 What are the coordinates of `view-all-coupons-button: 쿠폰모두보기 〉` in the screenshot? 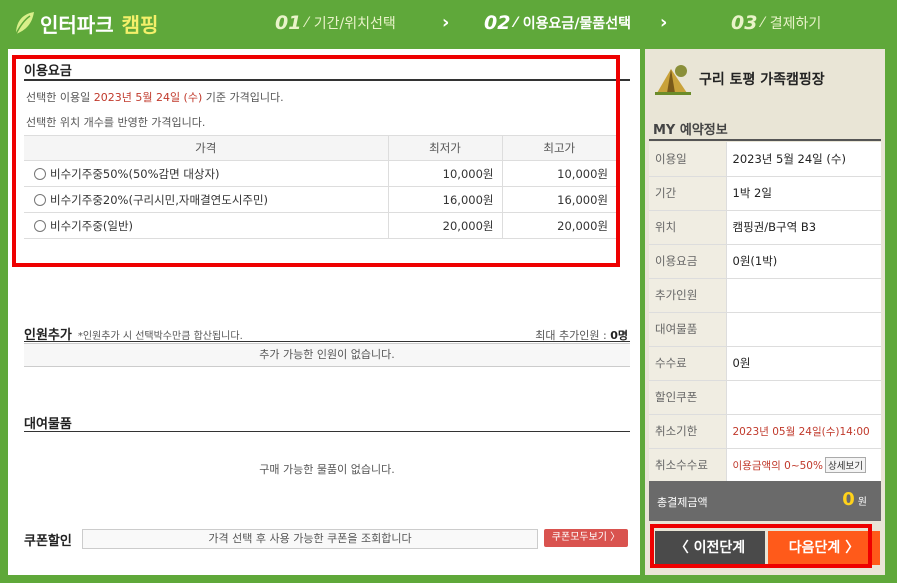 It's located at (586, 538).